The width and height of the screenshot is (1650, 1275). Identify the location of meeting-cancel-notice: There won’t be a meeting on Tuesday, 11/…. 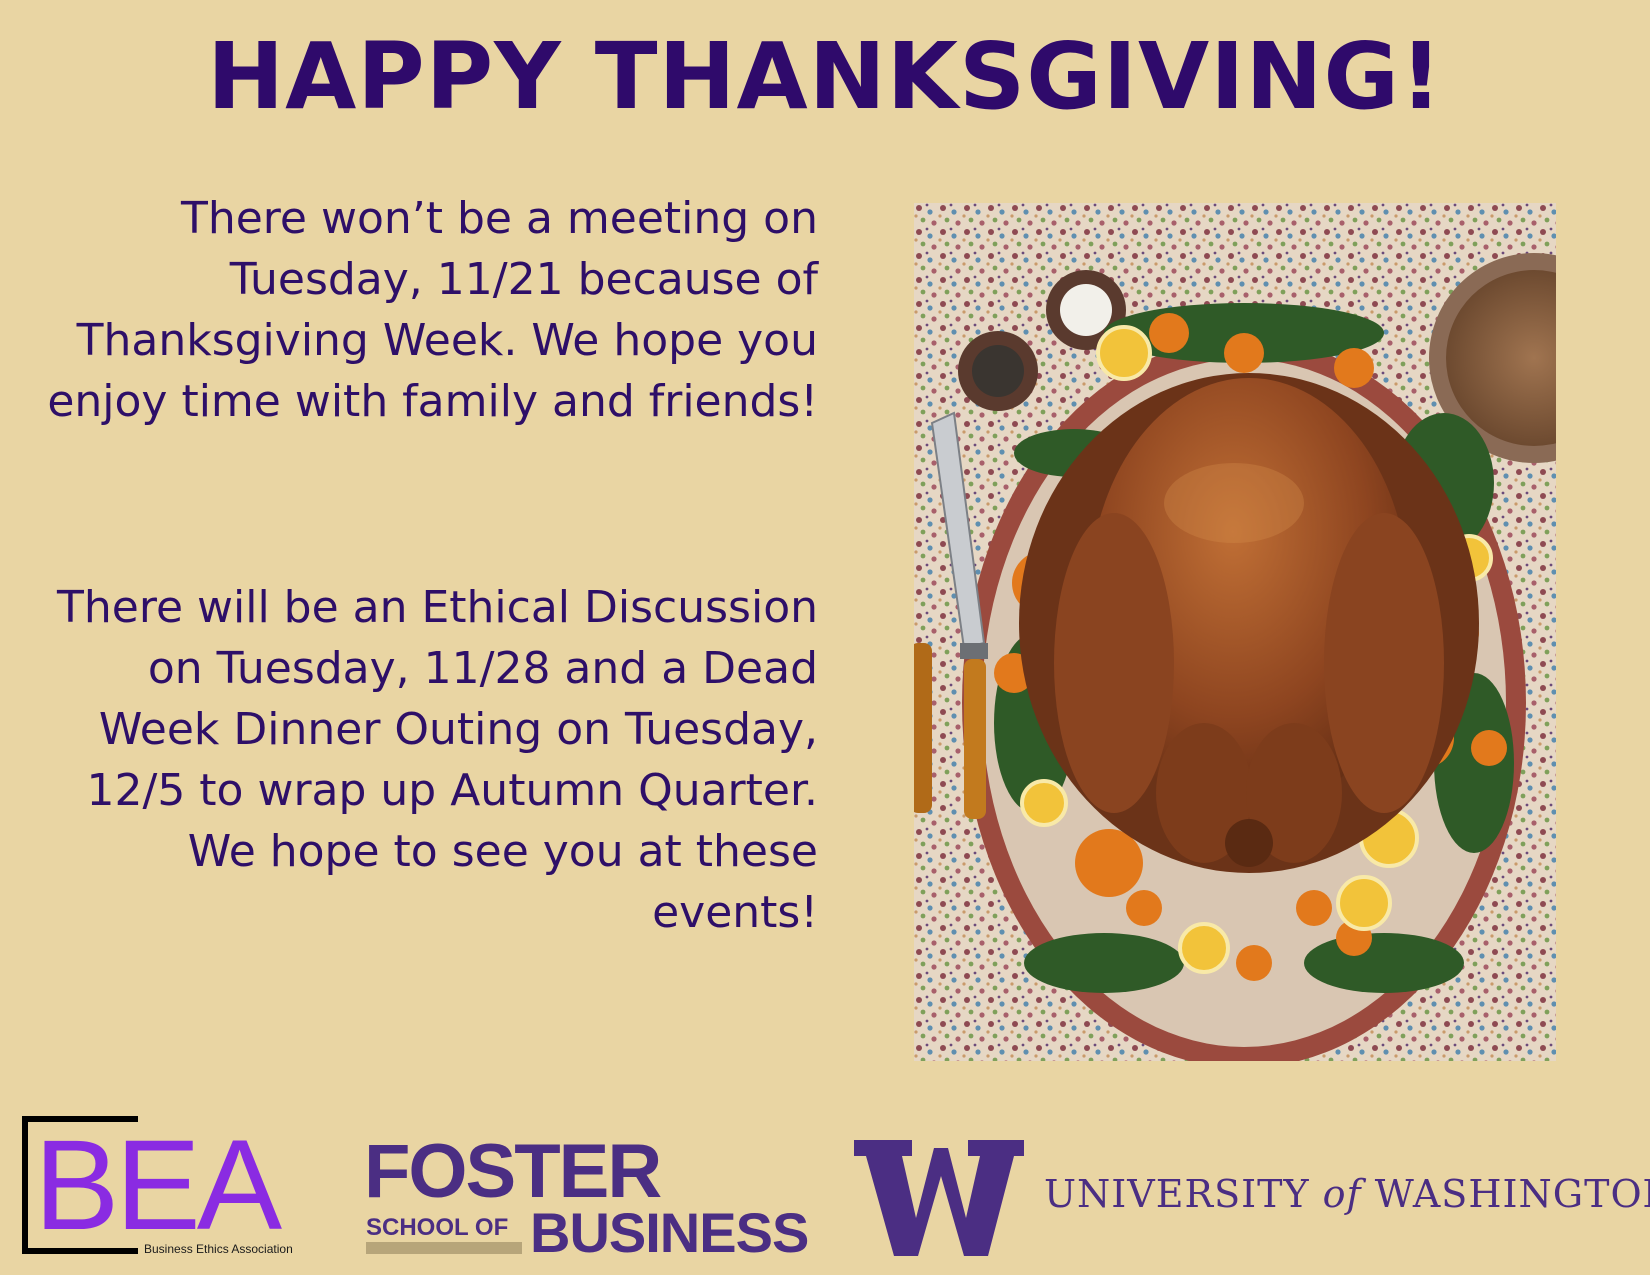
(432, 310).